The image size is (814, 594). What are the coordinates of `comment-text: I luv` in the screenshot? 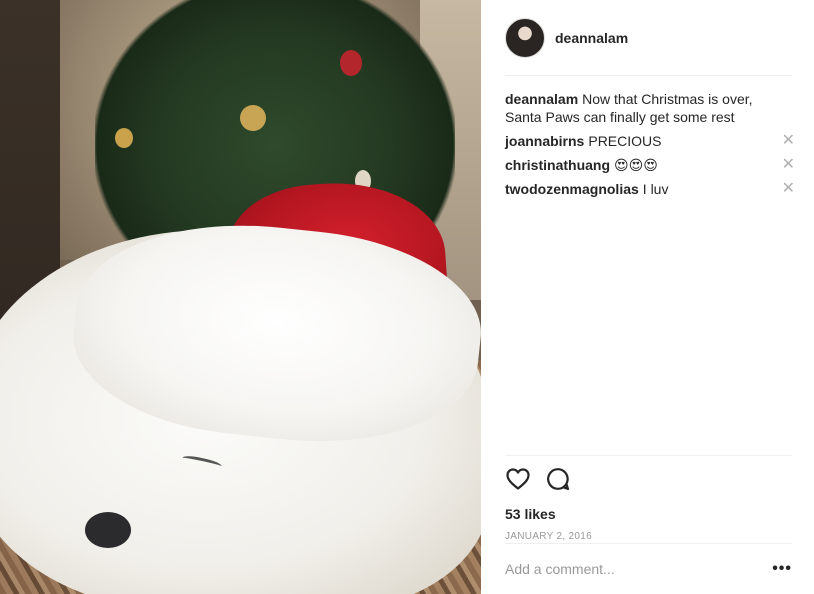 It's located at (655, 189).